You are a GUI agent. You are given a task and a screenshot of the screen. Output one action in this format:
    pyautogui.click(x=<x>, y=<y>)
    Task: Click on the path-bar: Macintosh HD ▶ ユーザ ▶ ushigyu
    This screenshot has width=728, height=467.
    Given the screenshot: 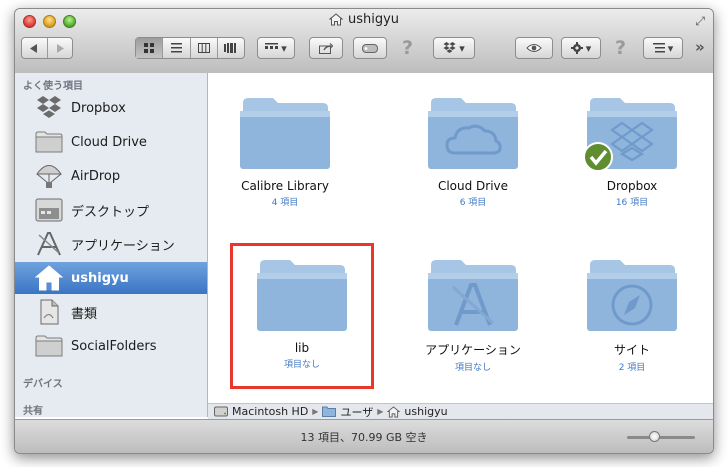 What is the action you would take?
    pyautogui.click(x=460, y=411)
    